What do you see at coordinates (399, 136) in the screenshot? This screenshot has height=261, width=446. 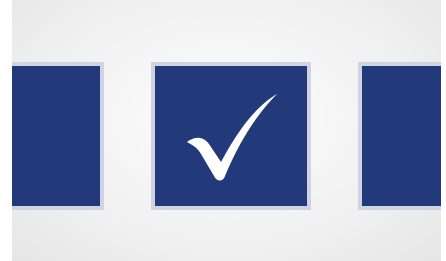 I see `tile-right` at bounding box center [399, 136].